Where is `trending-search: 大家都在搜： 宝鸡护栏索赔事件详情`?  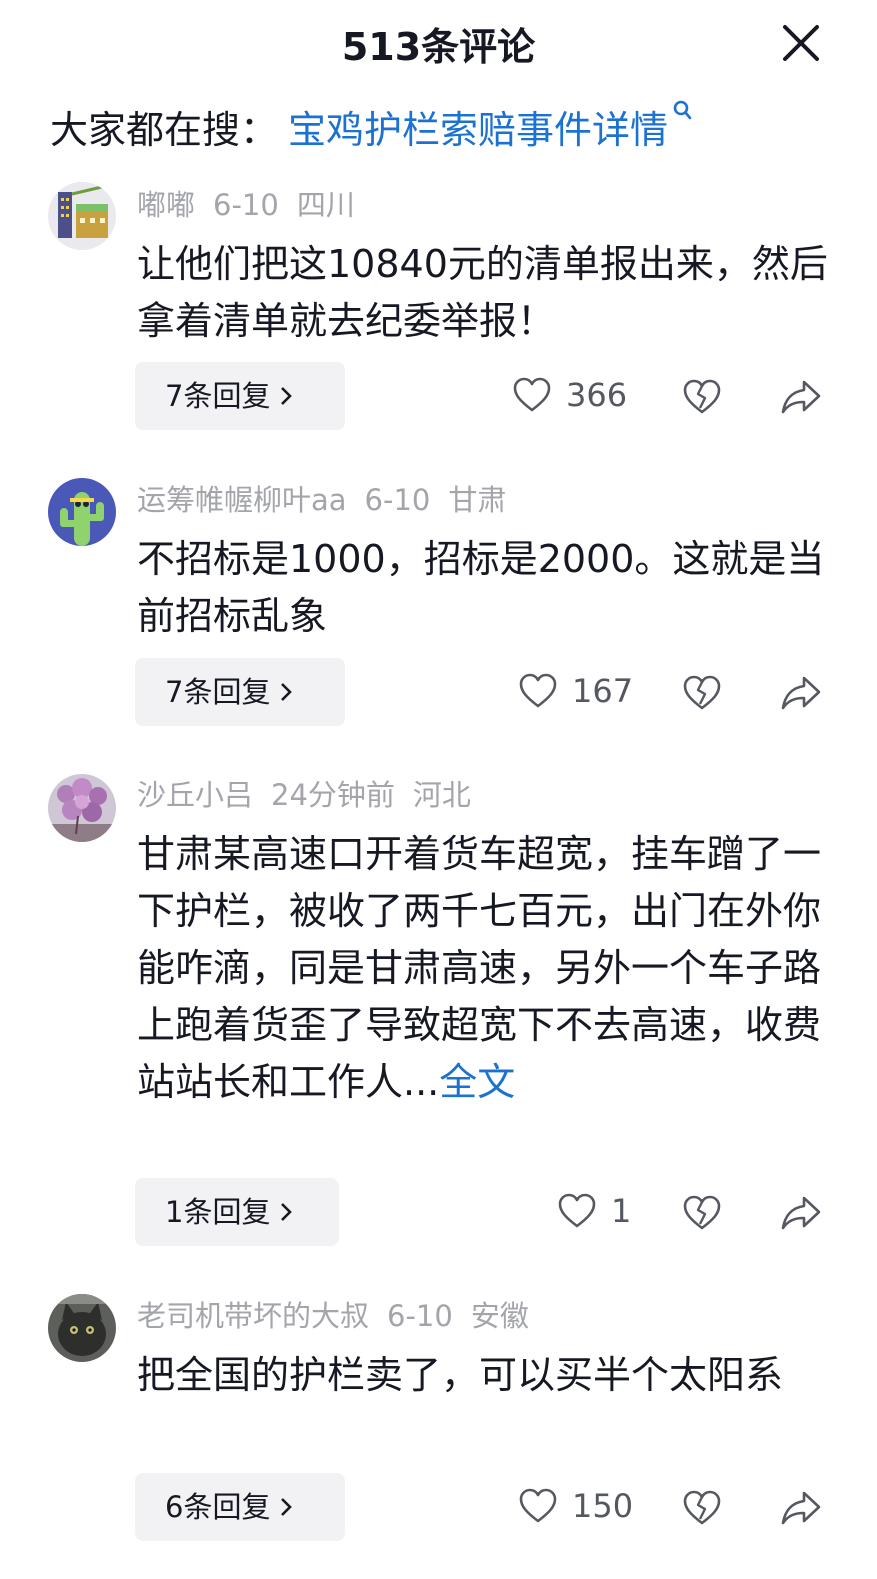 trending-search: 大家都在搜： 宝鸡护栏索赔事件详情 is located at coordinates (373, 126).